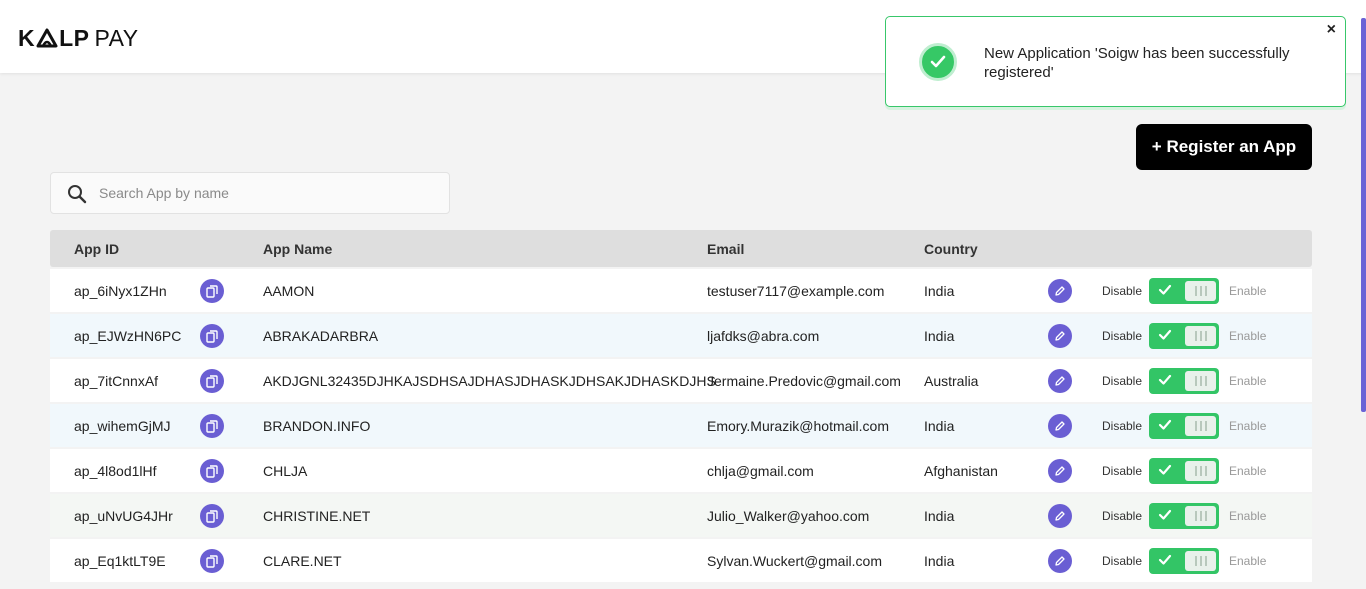  I want to click on kalp-pay-logo: K LP PAY, so click(78, 37).